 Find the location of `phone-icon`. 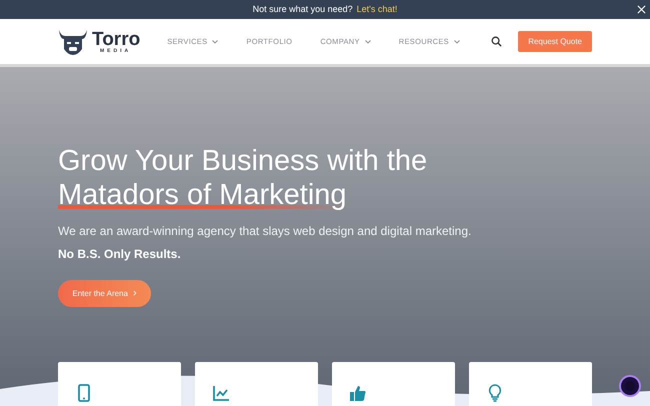

phone-icon is located at coordinates (84, 393).